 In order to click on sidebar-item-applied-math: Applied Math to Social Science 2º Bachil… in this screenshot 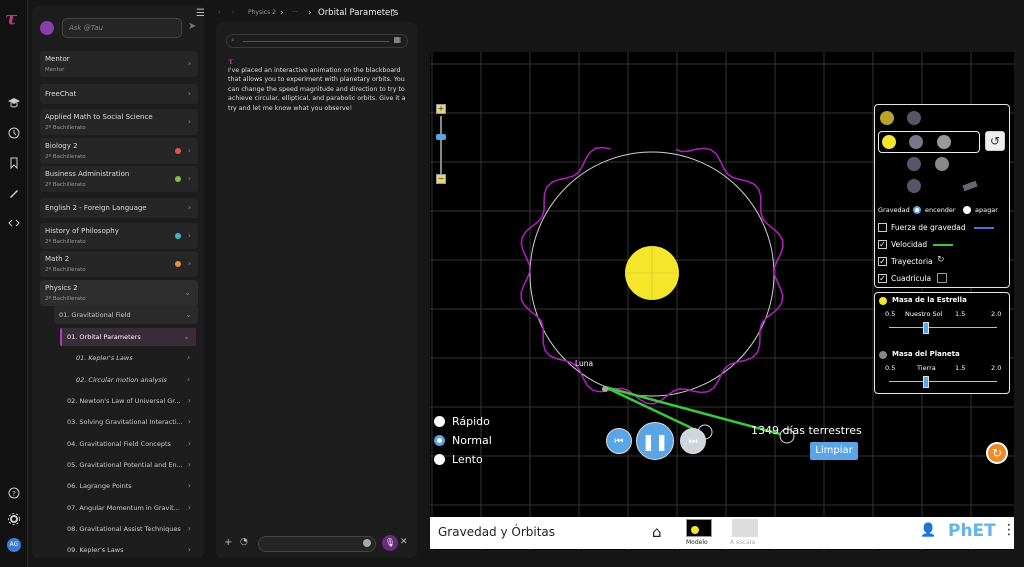, I will do `click(119, 122)`.